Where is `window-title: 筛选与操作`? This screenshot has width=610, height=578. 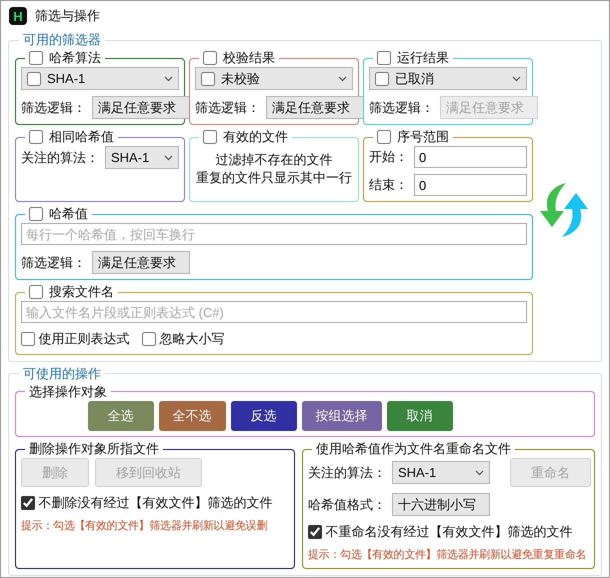 window-title: 筛选与操作 is located at coordinates (67, 16).